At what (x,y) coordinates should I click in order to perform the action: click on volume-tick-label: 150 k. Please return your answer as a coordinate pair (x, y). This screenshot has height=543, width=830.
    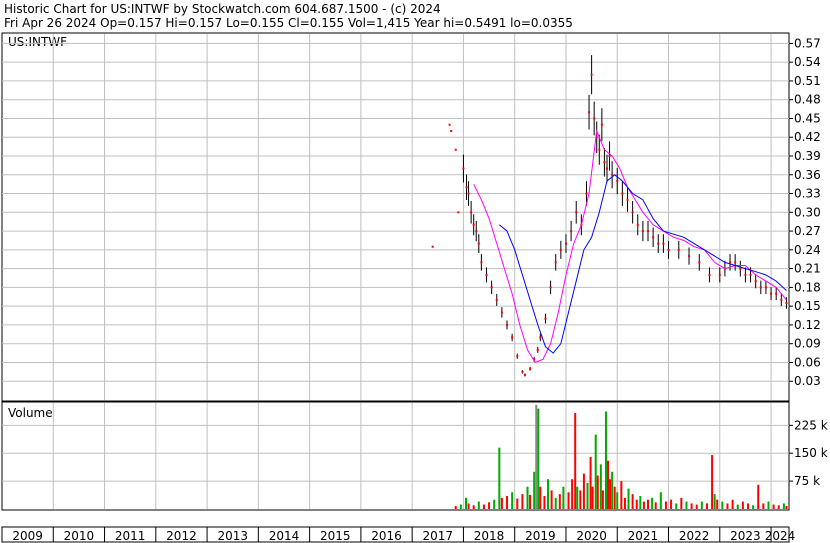
    Looking at the image, I should click on (811, 453).